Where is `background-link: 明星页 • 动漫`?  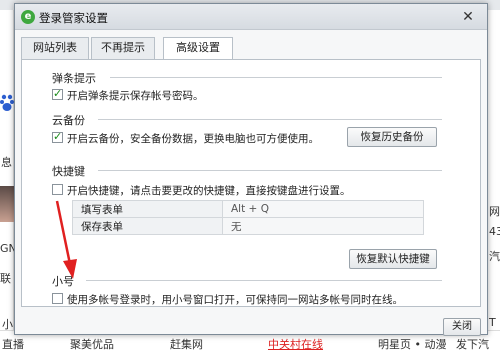 background-link: 明星页 • 动漫 is located at coordinates (412, 344).